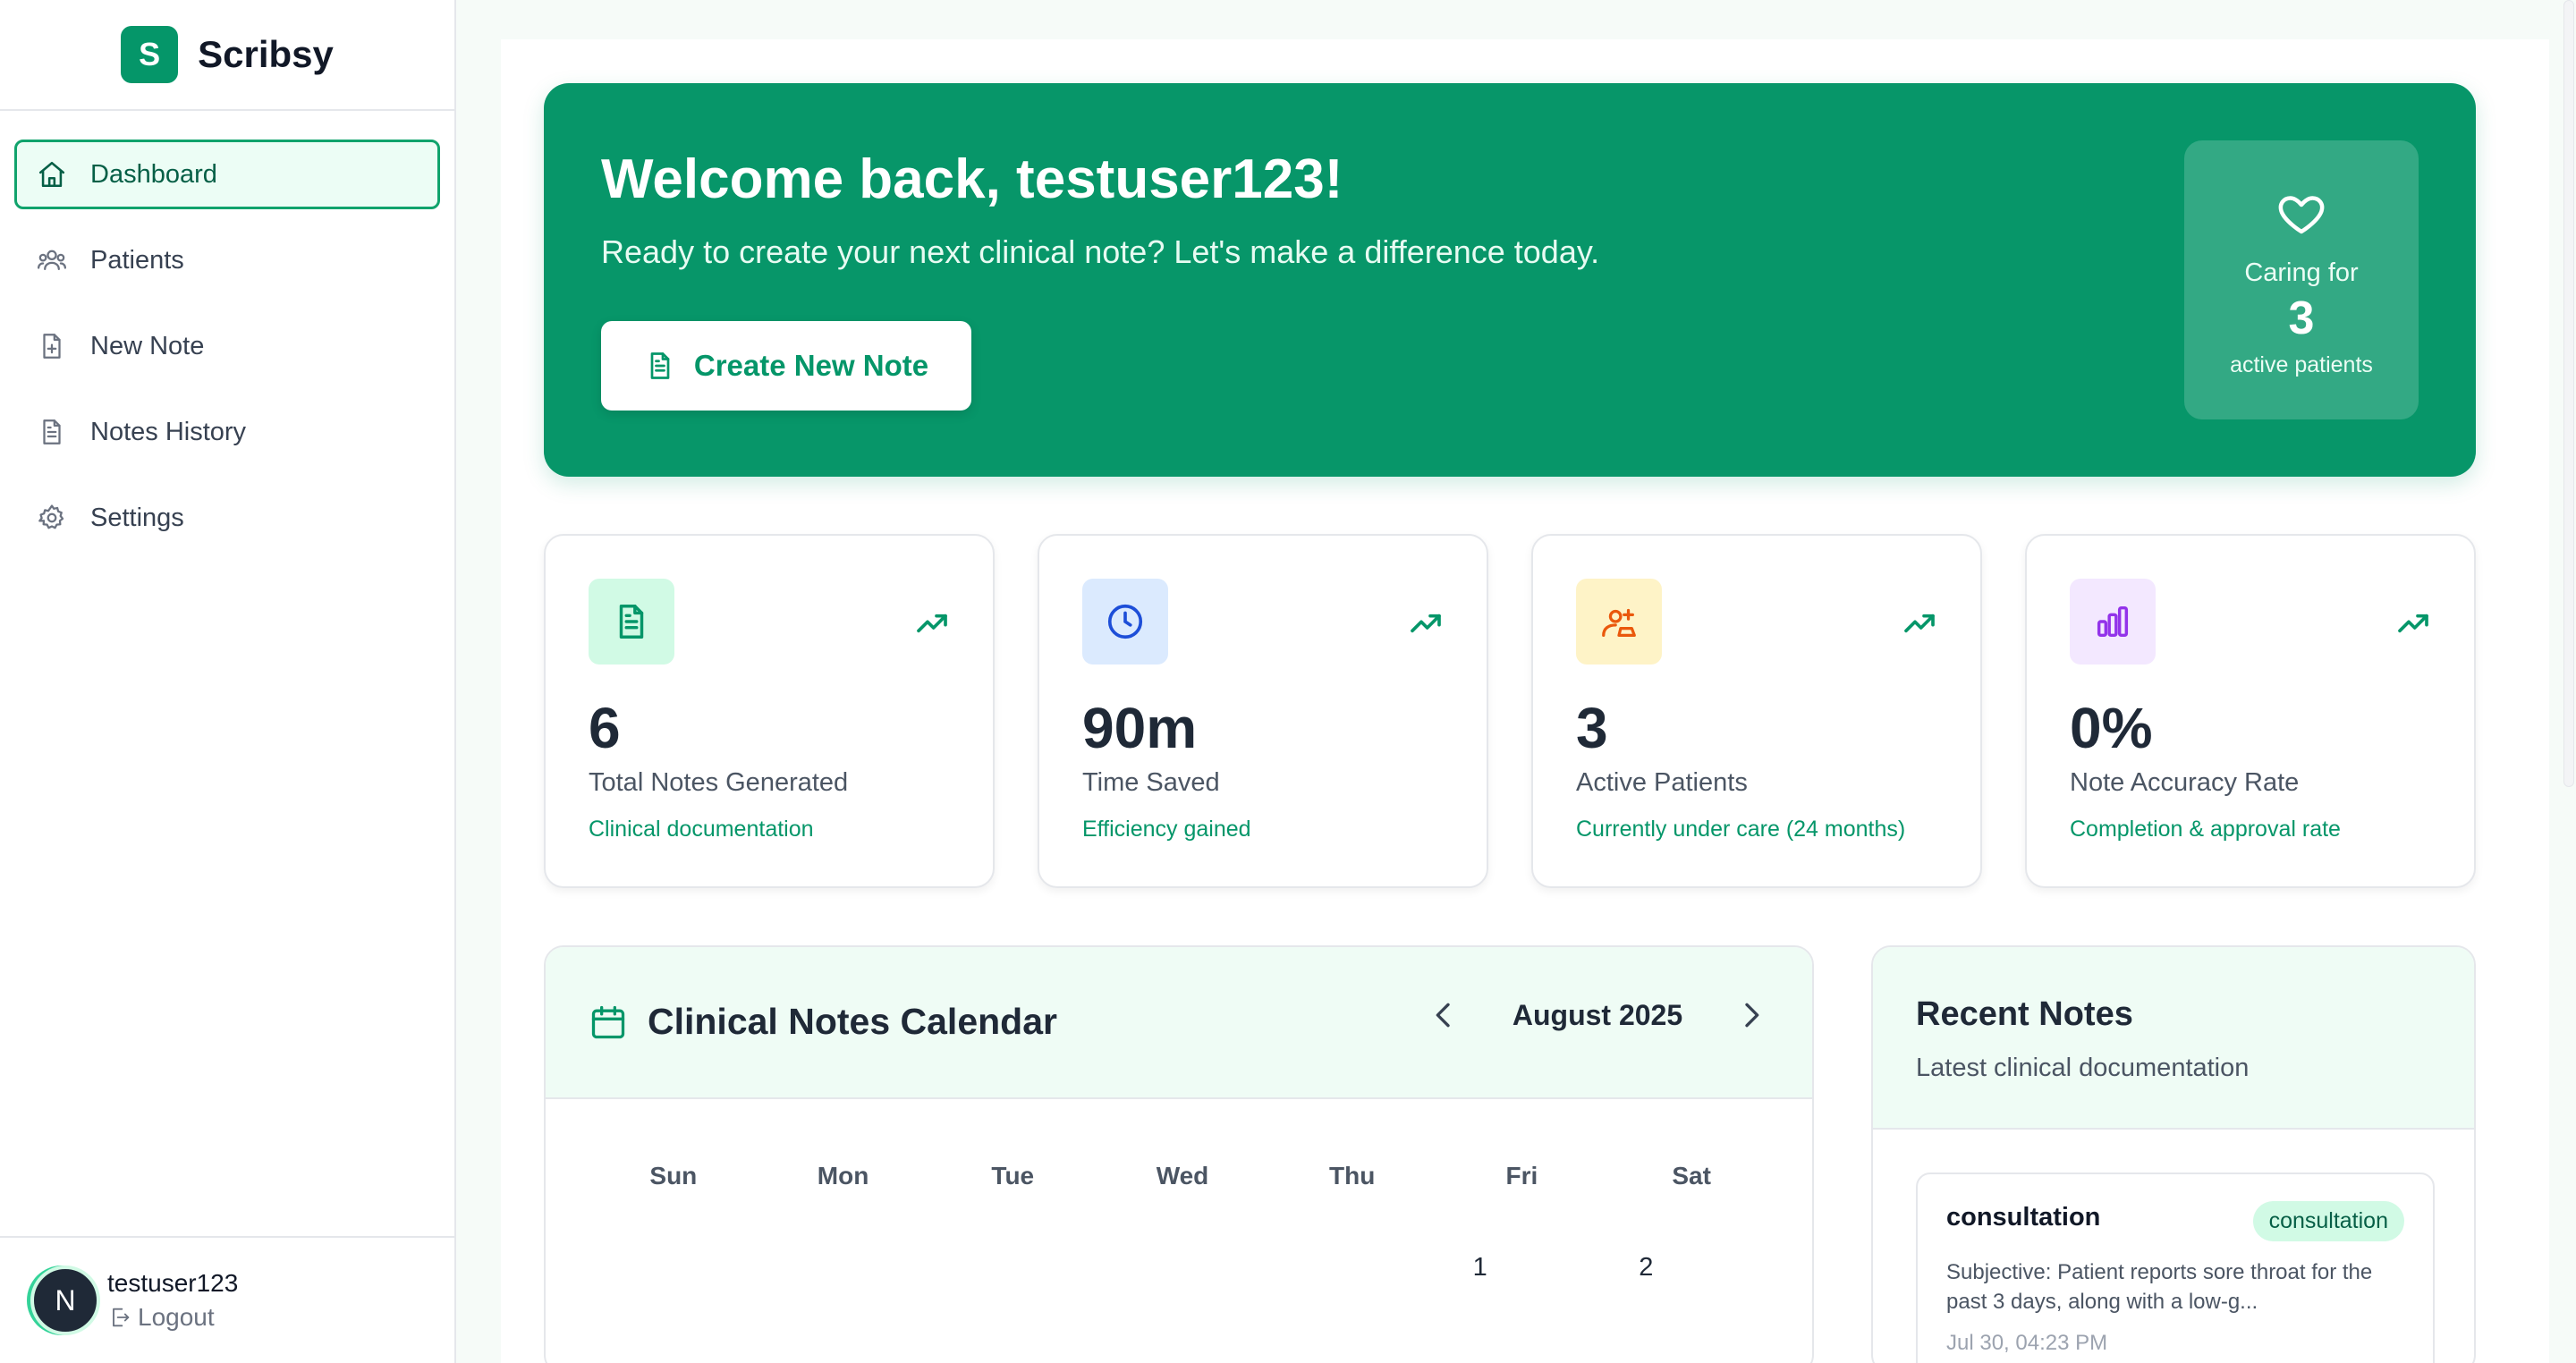 The image size is (2576, 1363). What do you see at coordinates (153, 174) in the screenshot?
I see `sidebar-item-label: Dashboard` at bounding box center [153, 174].